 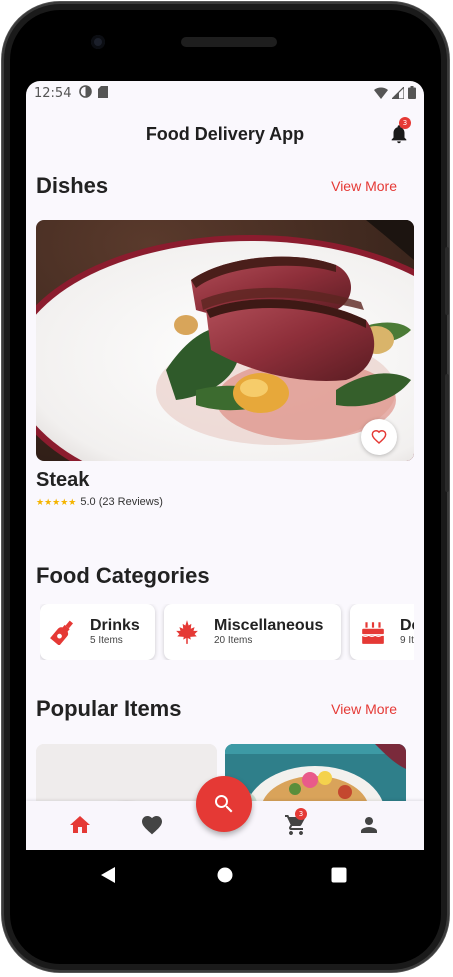 I want to click on status-icons, so click(x=395, y=93).